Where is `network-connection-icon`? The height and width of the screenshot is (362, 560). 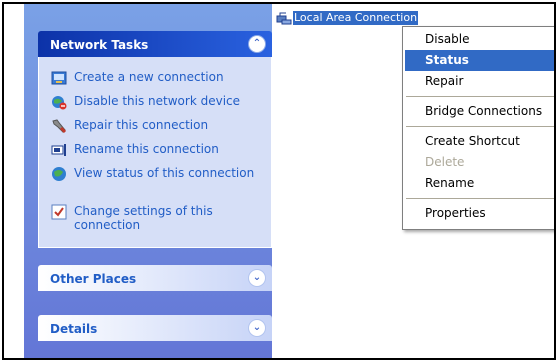 network-connection-icon is located at coordinates (284, 18).